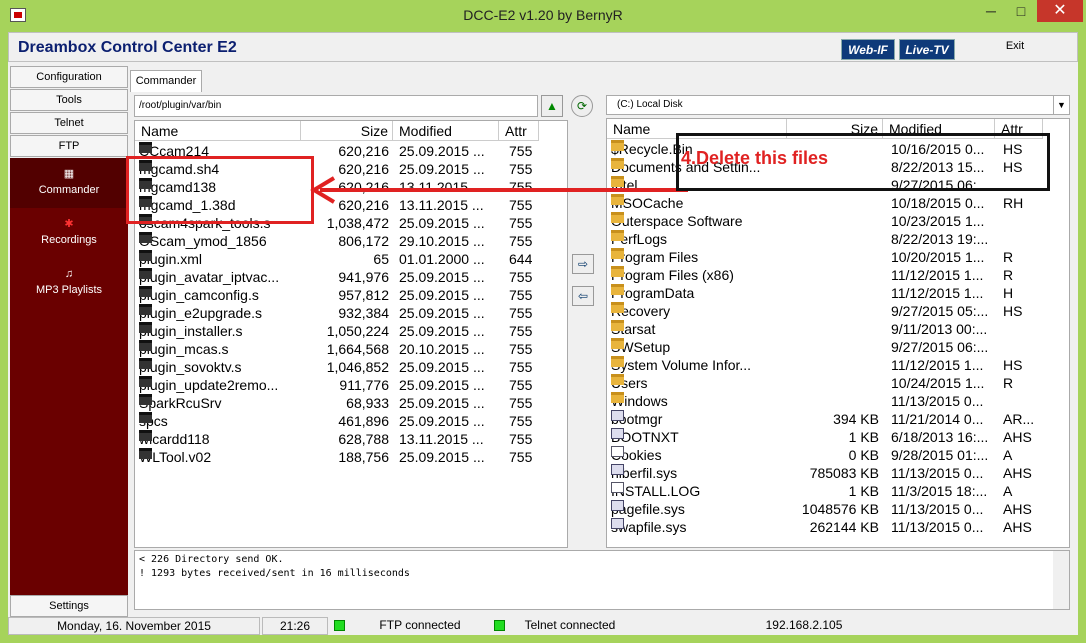  I want to click on cell-size: 1,046,852, so click(357, 367).